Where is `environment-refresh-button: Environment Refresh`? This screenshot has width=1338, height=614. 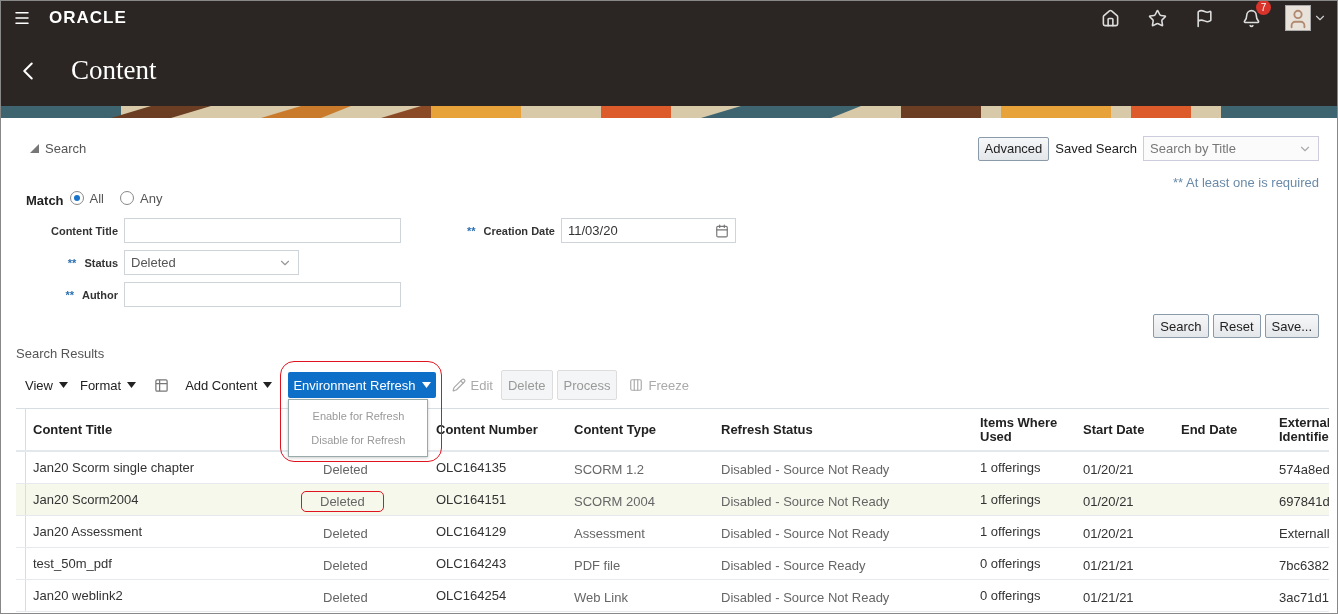
environment-refresh-button: Environment Refresh is located at coordinates (362, 385).